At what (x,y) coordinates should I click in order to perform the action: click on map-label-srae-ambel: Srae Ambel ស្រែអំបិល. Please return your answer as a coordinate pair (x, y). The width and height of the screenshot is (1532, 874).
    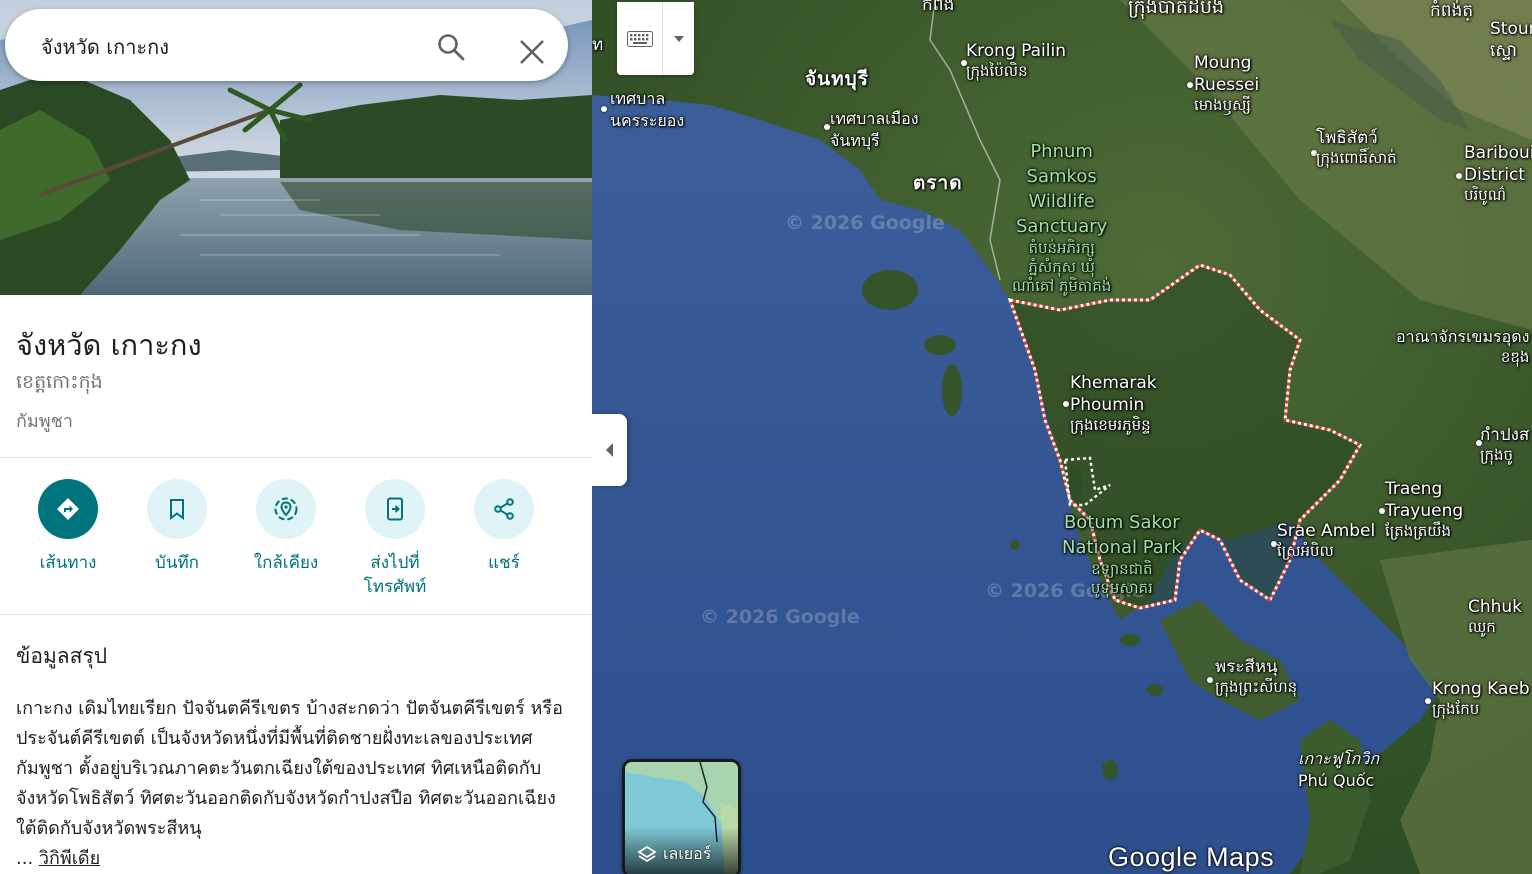
    Looking at the image, I should click on (1326, 540).